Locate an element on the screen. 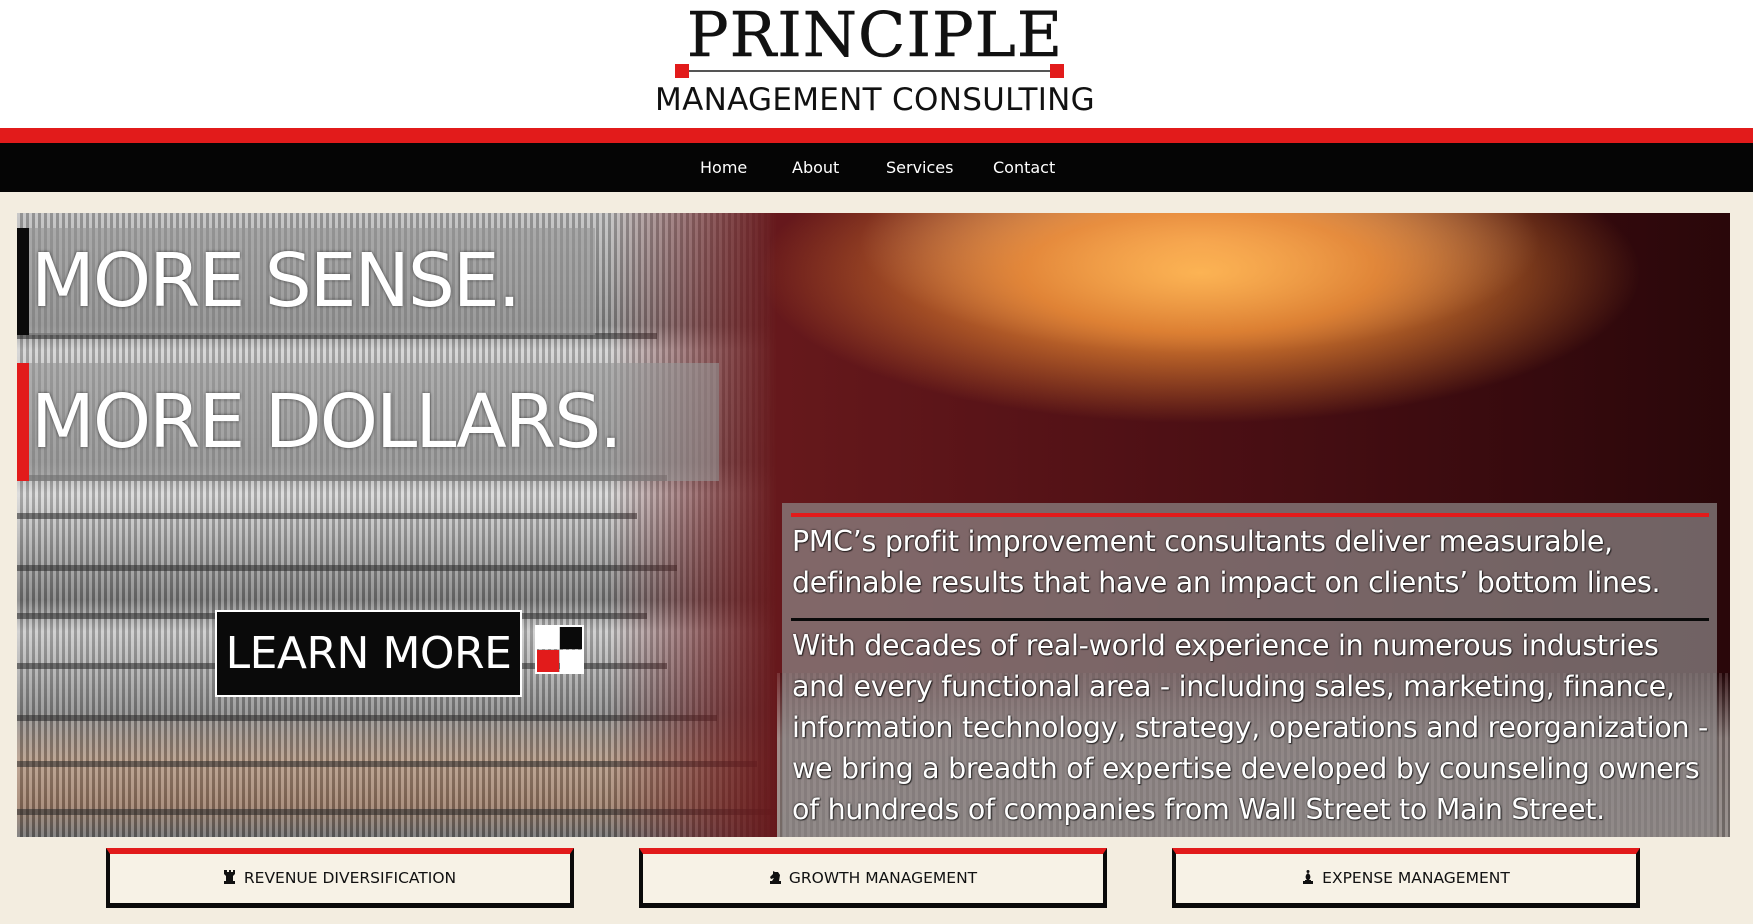 This screenshot has height=924, width=1753. growth-management-button: GROWTH MANAGEMENT is located at coordinates (873, 878).